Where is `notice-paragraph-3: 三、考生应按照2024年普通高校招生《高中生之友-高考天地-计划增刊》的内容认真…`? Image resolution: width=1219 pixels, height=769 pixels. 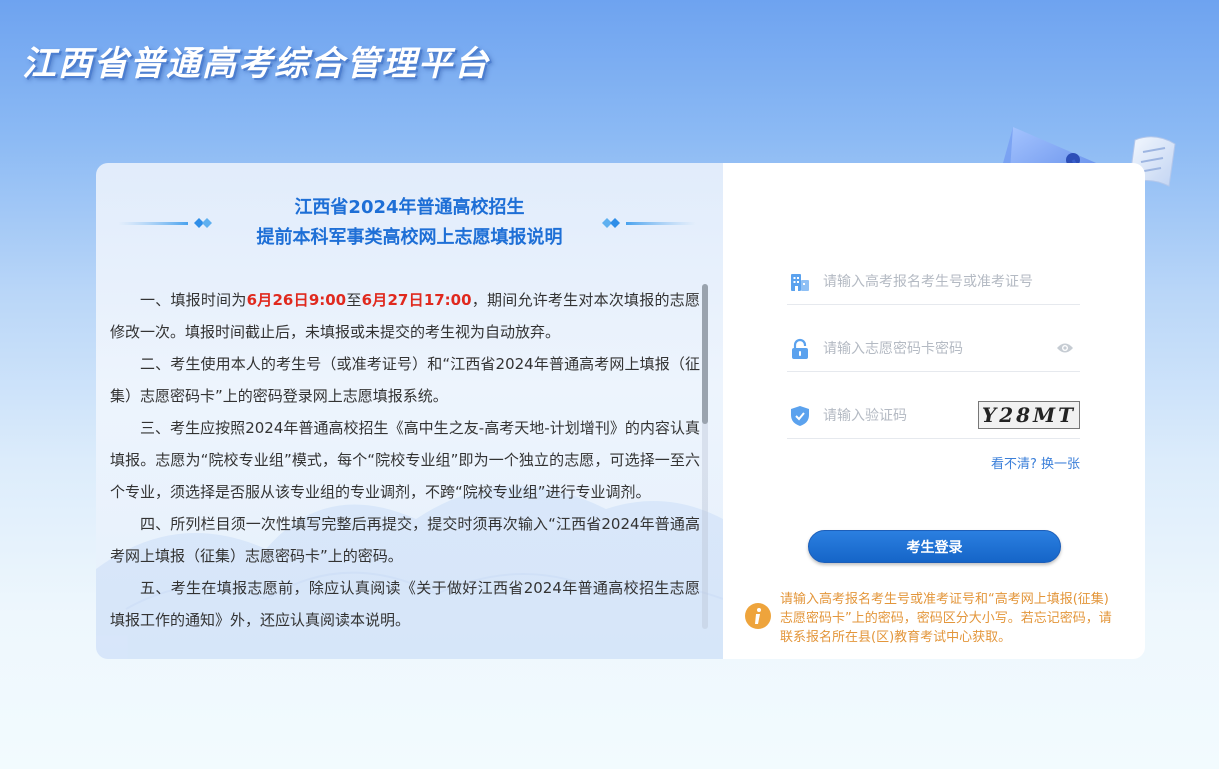 notice-paragraph-3: 三、考生应按照2024年普通高校招生《高中生之友-高考天地-计划增刊》的内容认真… is located at coordinates (405, 460).